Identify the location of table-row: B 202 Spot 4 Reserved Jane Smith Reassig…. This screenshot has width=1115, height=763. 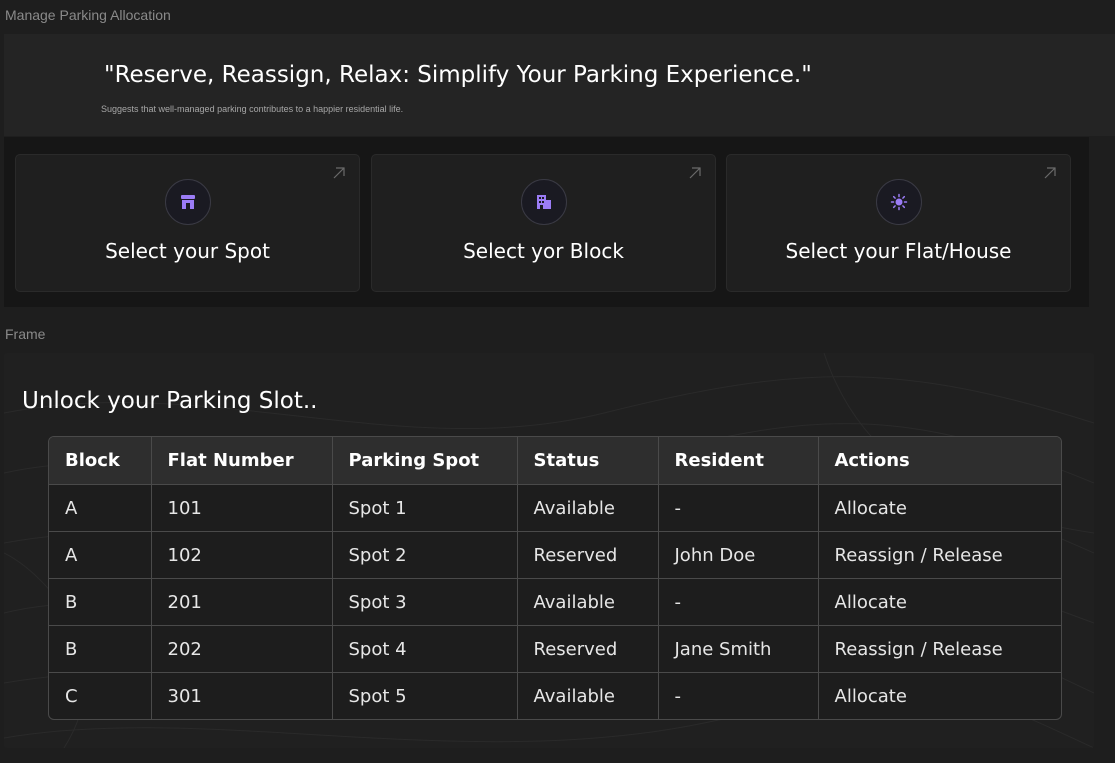
(555, 649).